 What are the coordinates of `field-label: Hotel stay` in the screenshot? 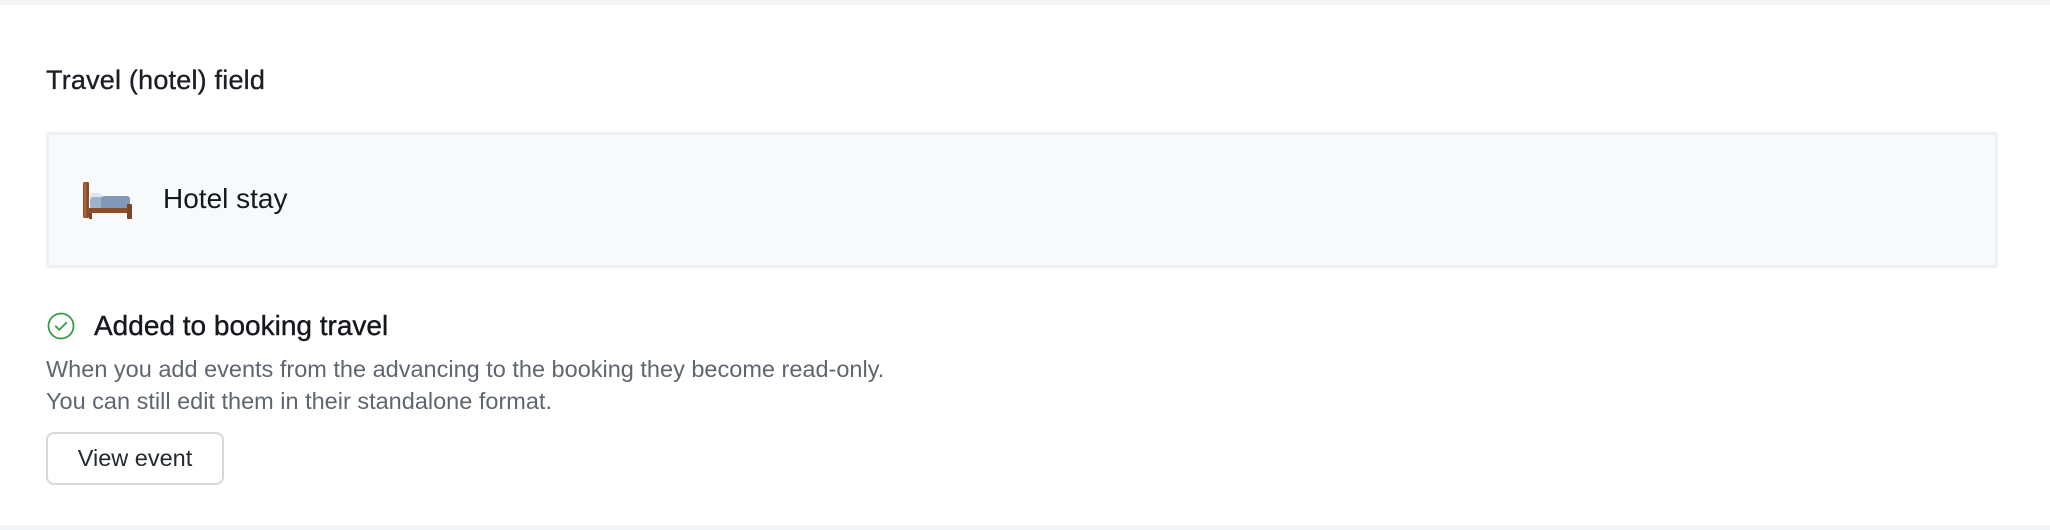 It's located at (225, 198).